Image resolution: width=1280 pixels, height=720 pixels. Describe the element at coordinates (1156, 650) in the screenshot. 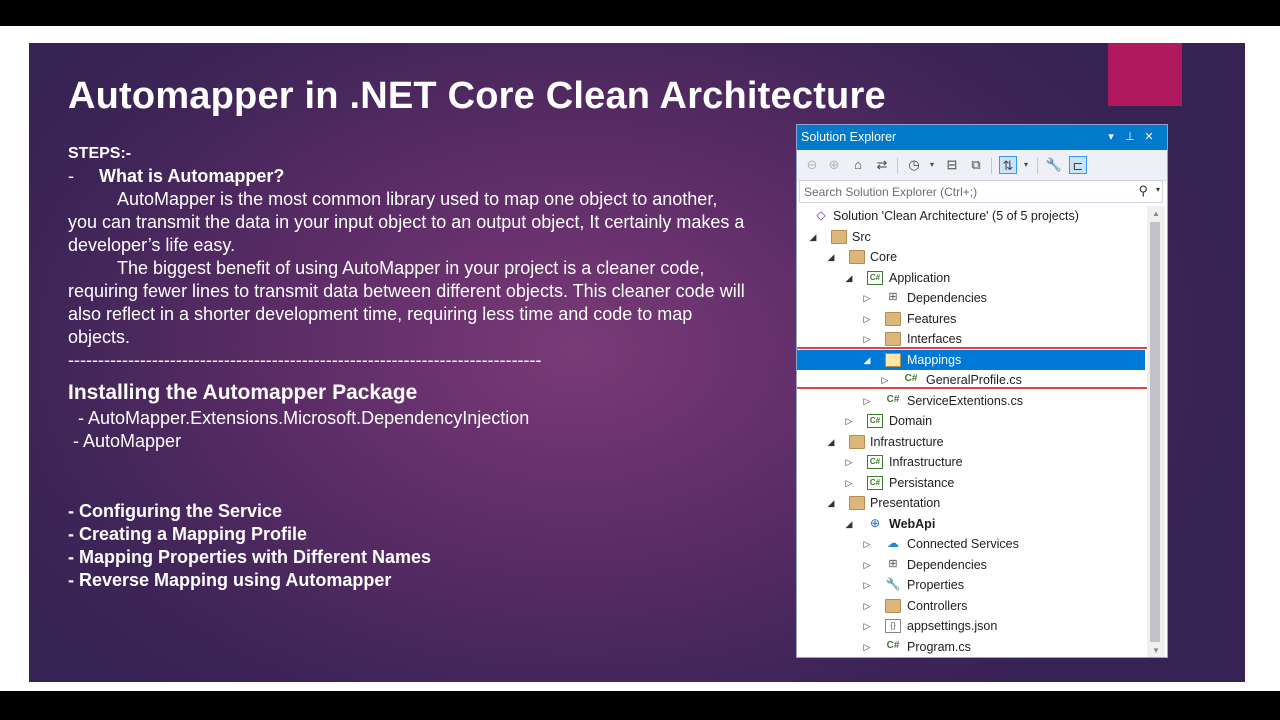

I see `scroll-down-icon: ▼` at that location.